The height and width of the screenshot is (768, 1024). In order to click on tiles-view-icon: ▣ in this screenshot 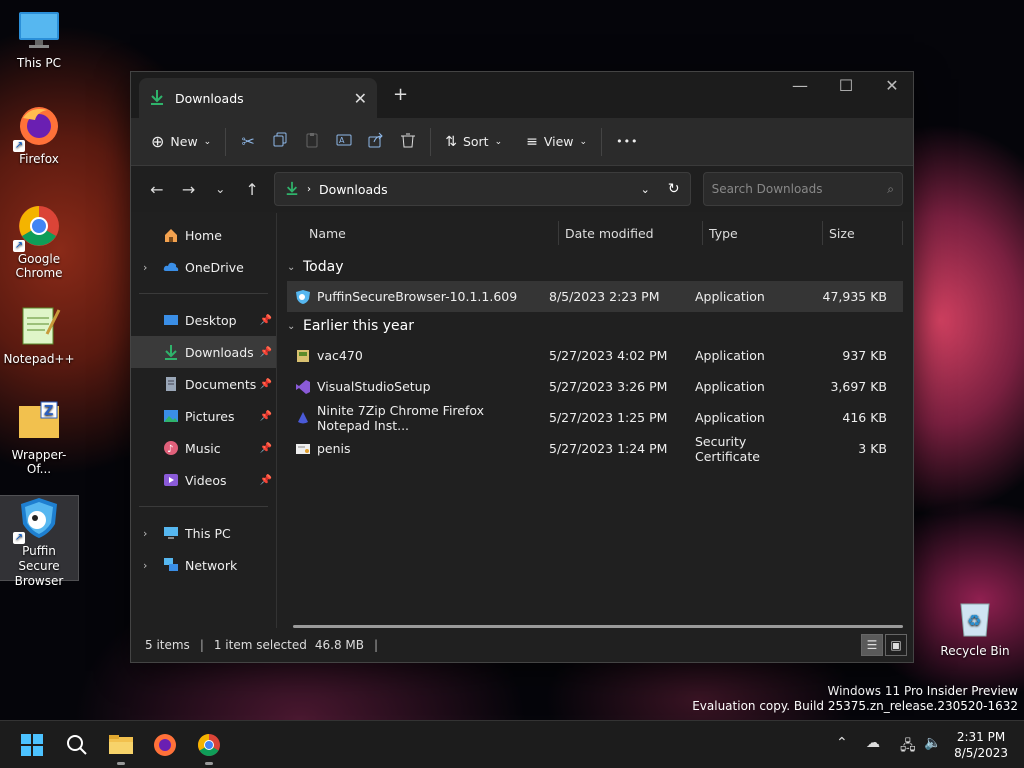, I will do `click(896, 645)`.